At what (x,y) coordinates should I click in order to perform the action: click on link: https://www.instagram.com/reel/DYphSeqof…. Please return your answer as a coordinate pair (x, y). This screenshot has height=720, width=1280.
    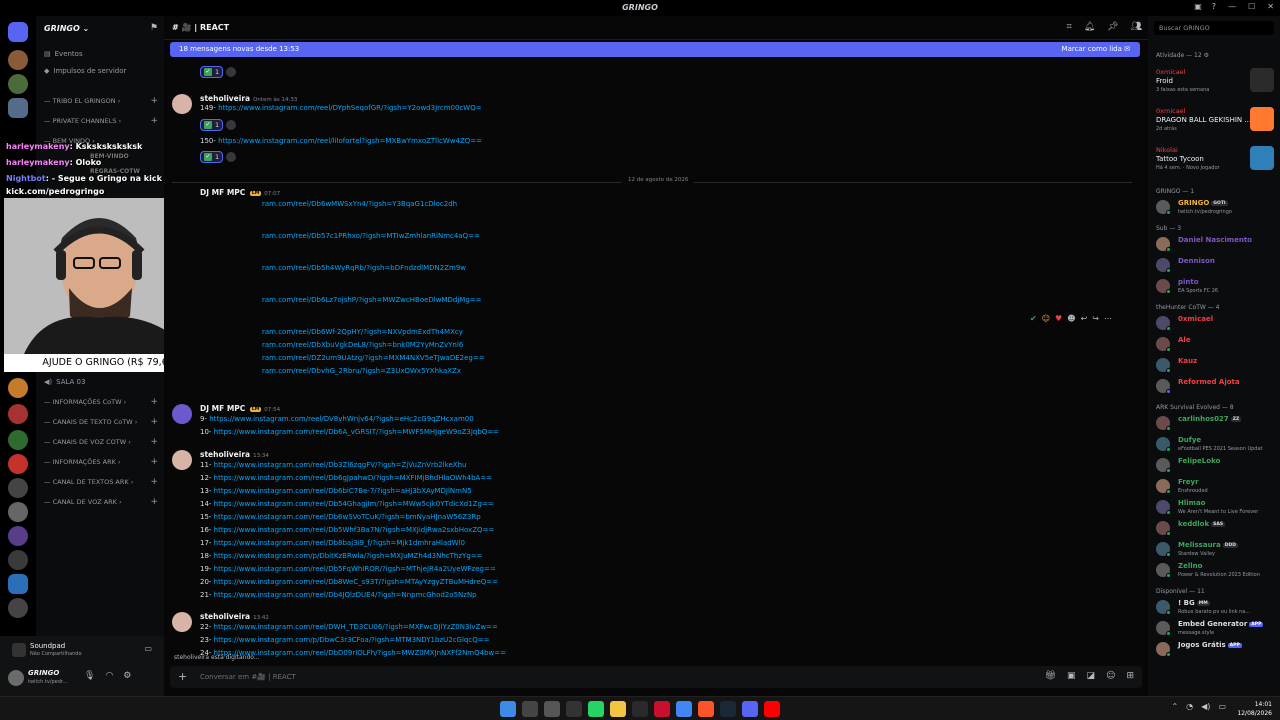
    Looking at the image, I should click on (349, 108).